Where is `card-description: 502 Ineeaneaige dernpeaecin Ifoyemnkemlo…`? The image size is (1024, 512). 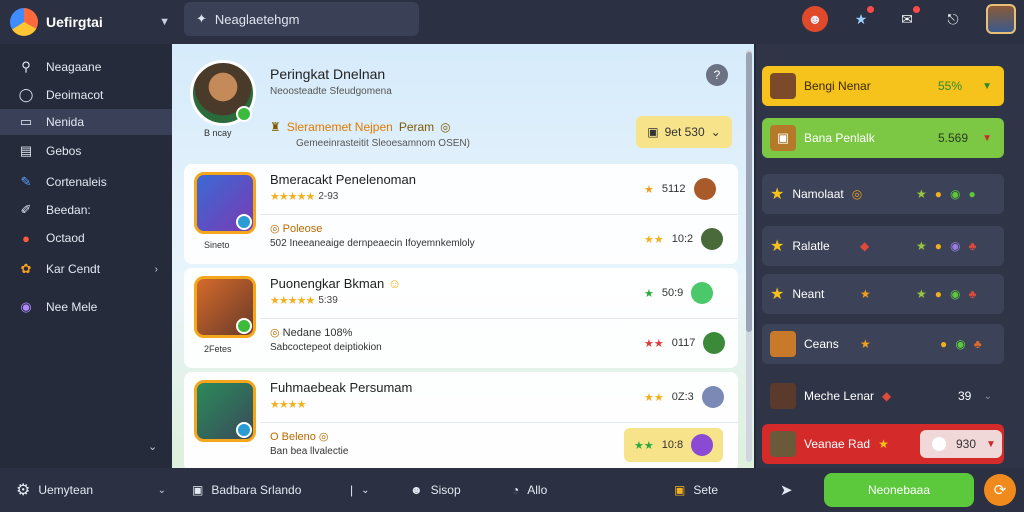
card-description: 502 Ineeaneaige dernpeaecin Ifoyemnkemlo… is located at coordinates (372, 243).